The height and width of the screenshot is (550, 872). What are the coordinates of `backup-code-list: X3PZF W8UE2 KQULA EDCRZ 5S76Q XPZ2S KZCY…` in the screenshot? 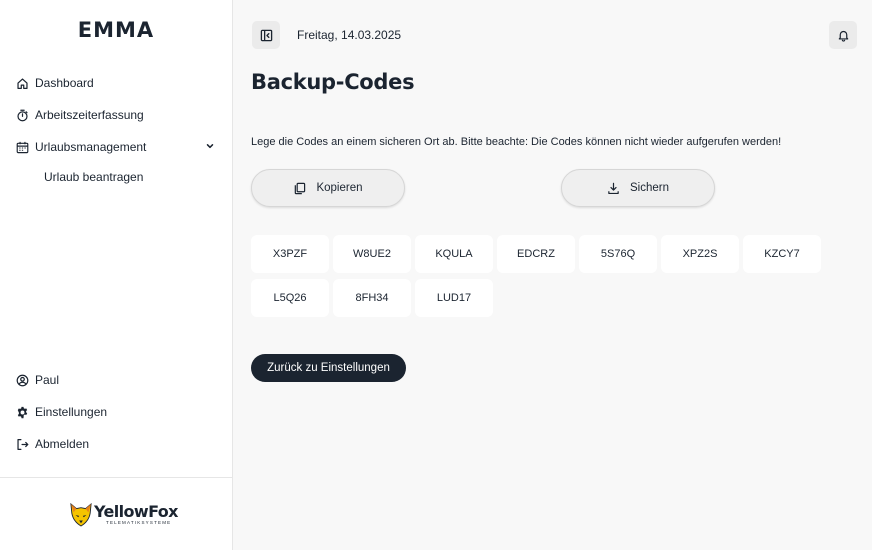 It's located at (541, 276).